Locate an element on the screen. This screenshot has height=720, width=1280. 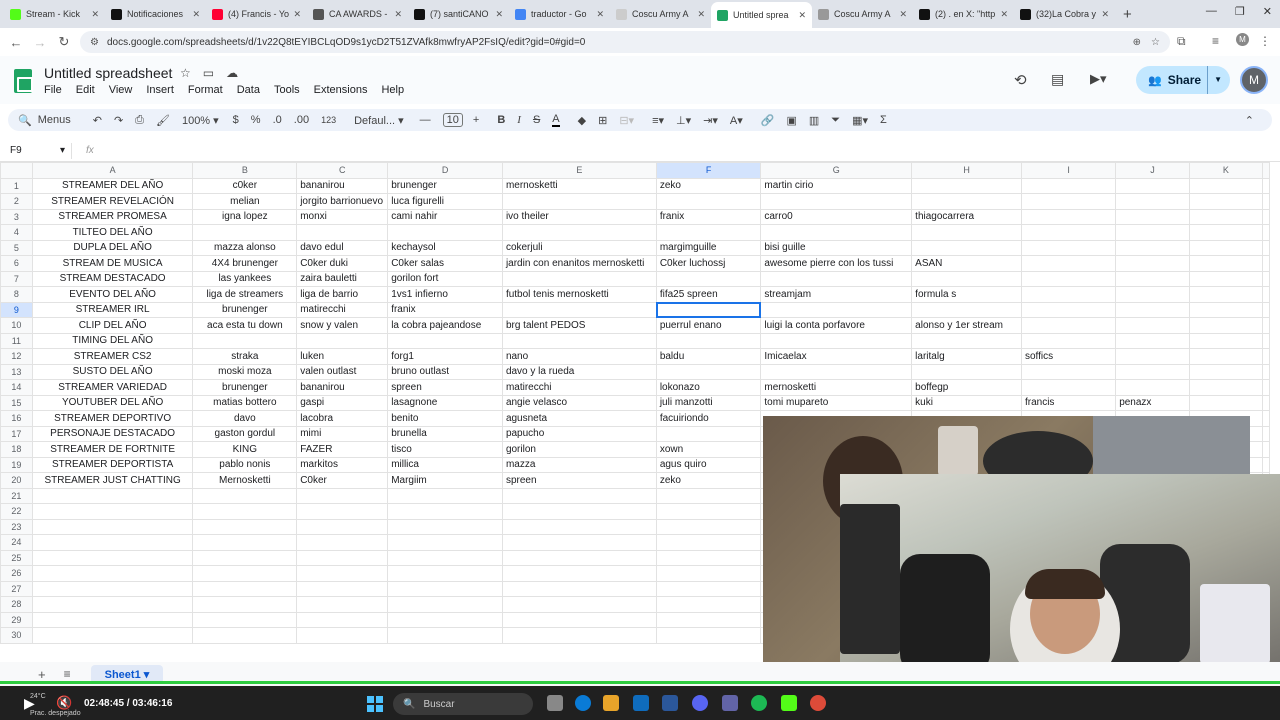
row-header: 8 is located at coordinates (16, 294).